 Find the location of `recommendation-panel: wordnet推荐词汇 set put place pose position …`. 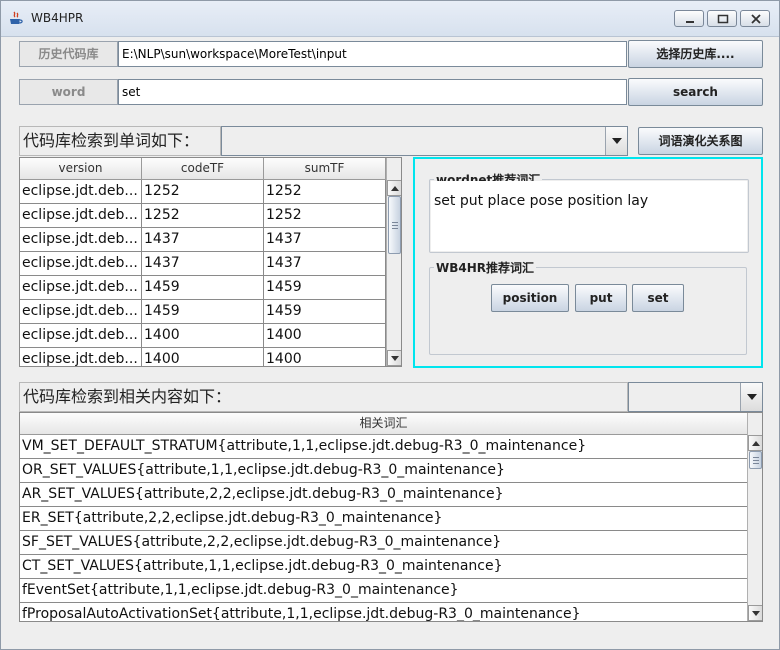

recommendation-panel: wordnet推荐词汇 set put place pose position … is located at coordinates (588, 262).